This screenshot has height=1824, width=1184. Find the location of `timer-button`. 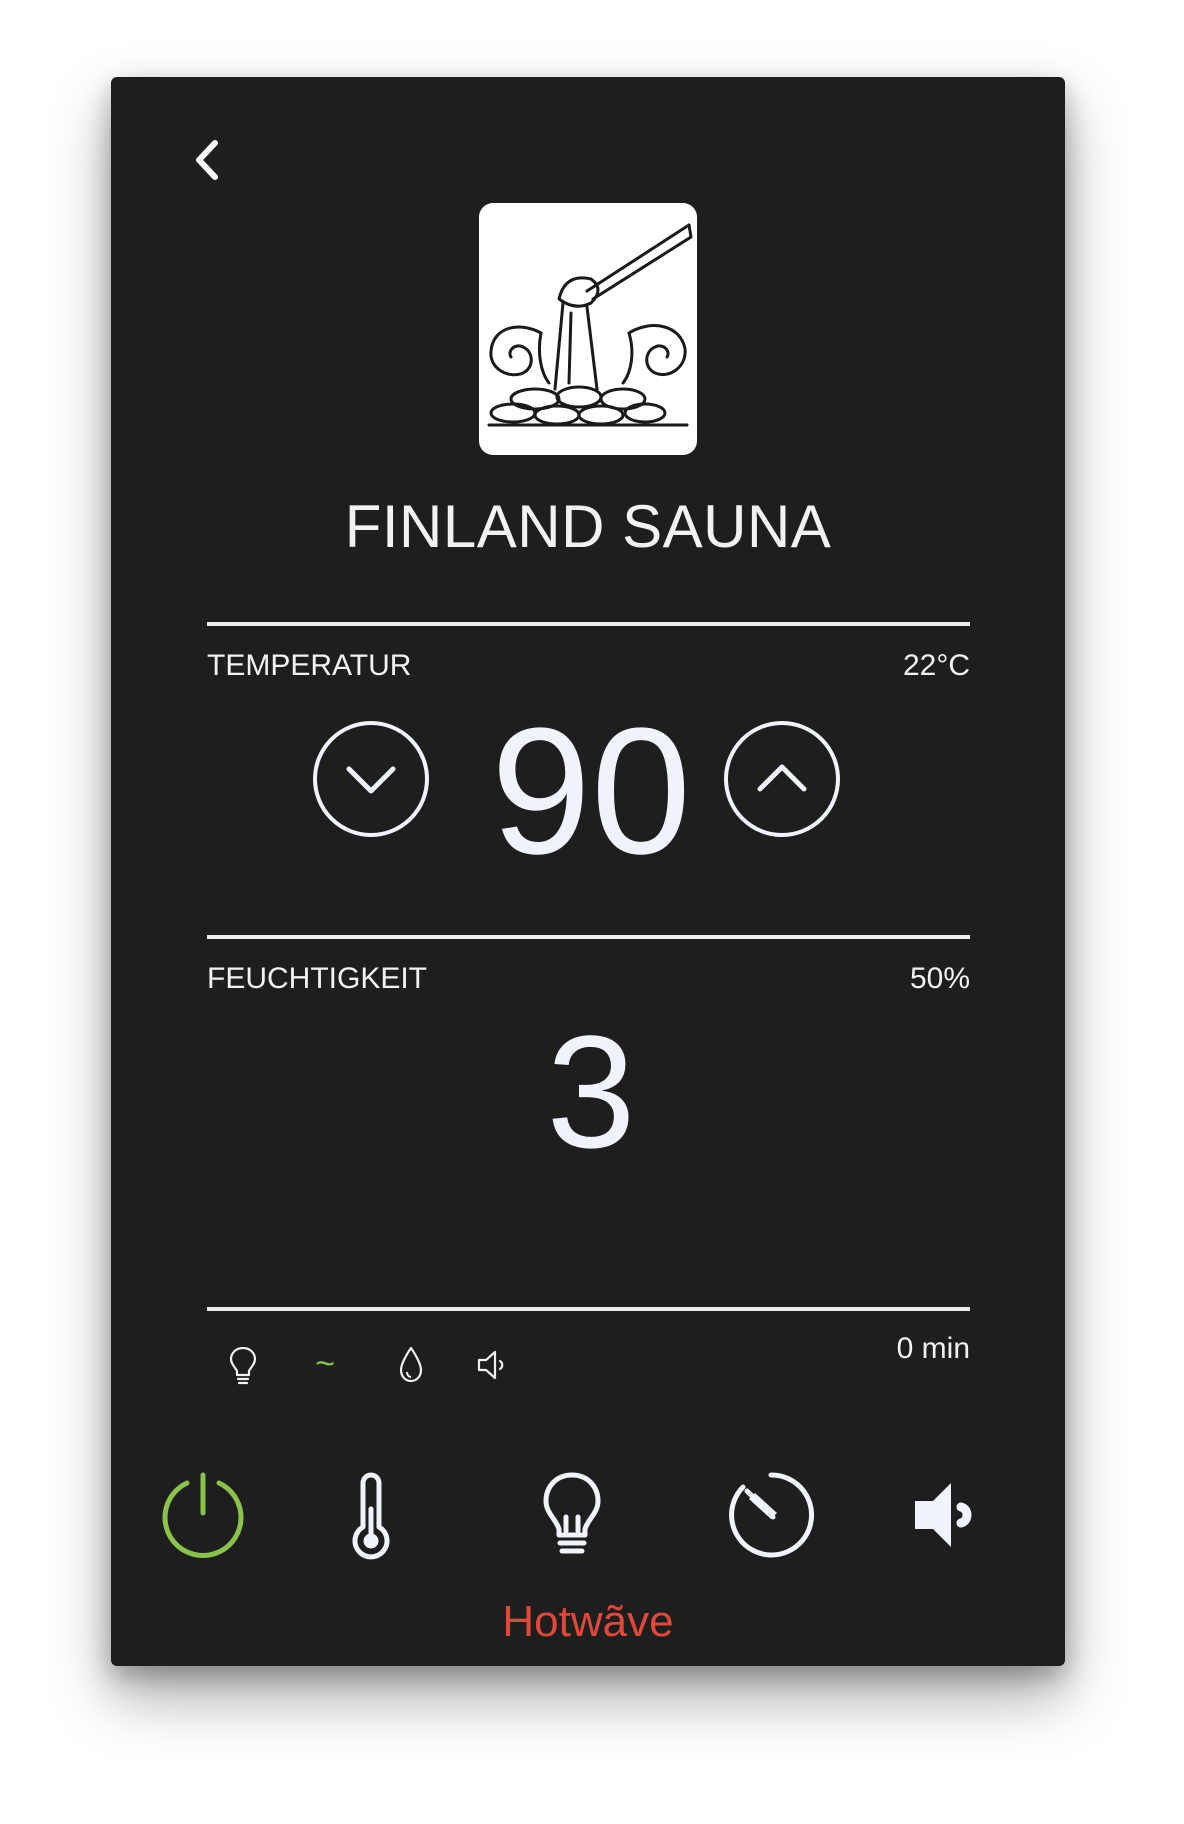

timer-button is located at coordinates (771, 1515).